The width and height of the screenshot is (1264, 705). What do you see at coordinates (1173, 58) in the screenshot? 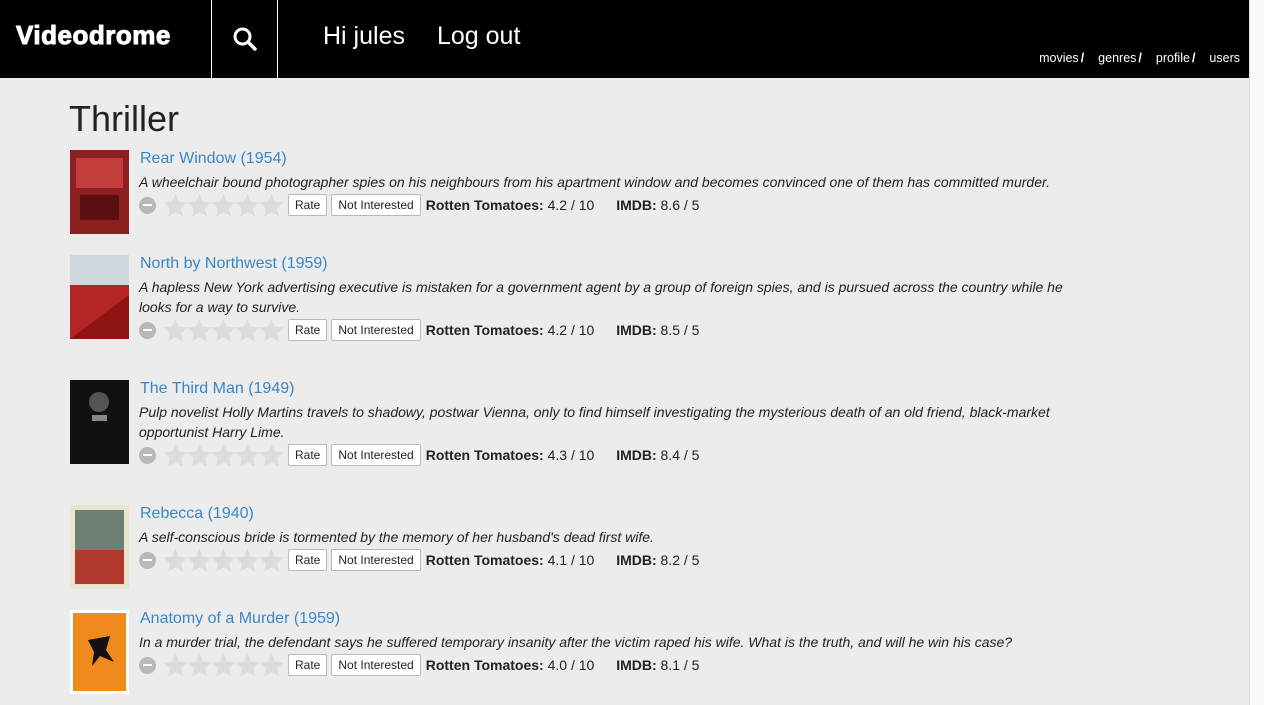
I see `nav-profile: profile` at bounding box center [1173, 58].